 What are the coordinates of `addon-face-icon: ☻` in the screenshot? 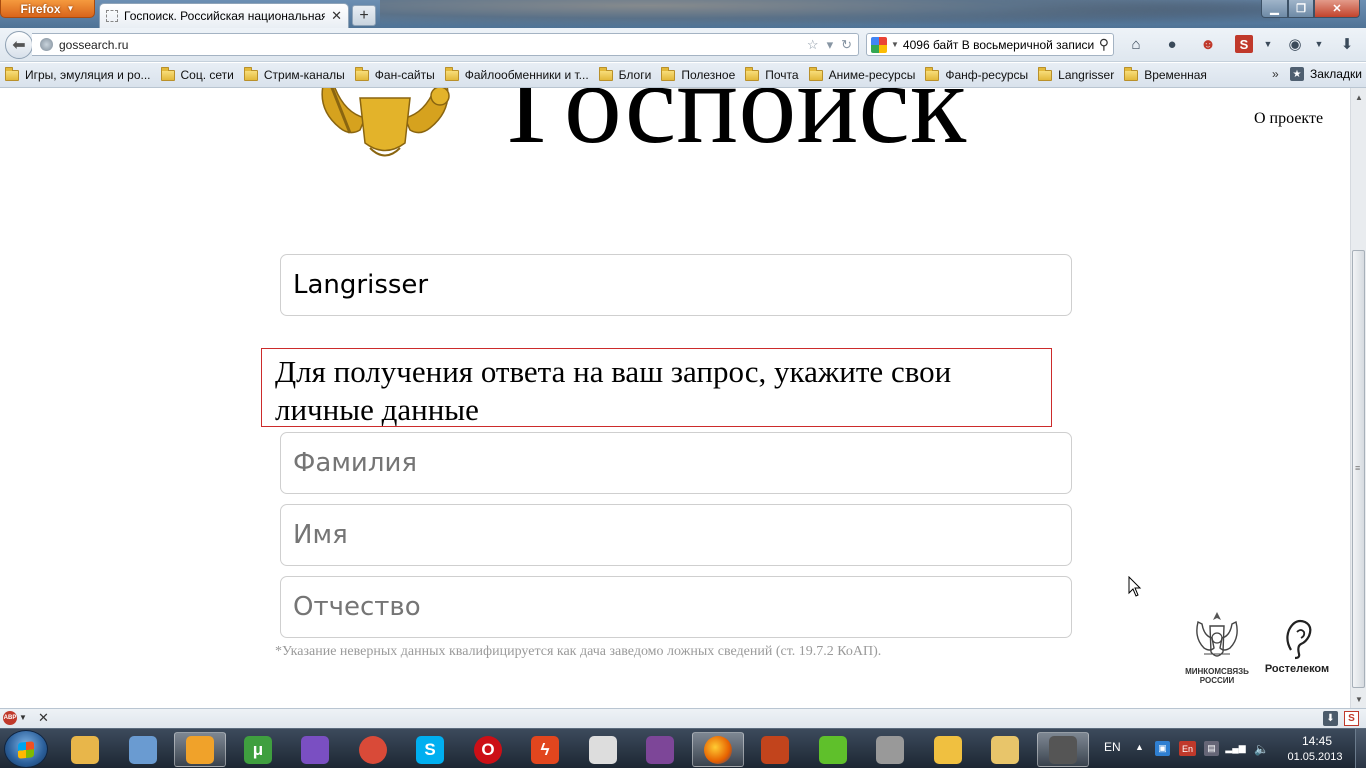 It's located at (1208, 44).